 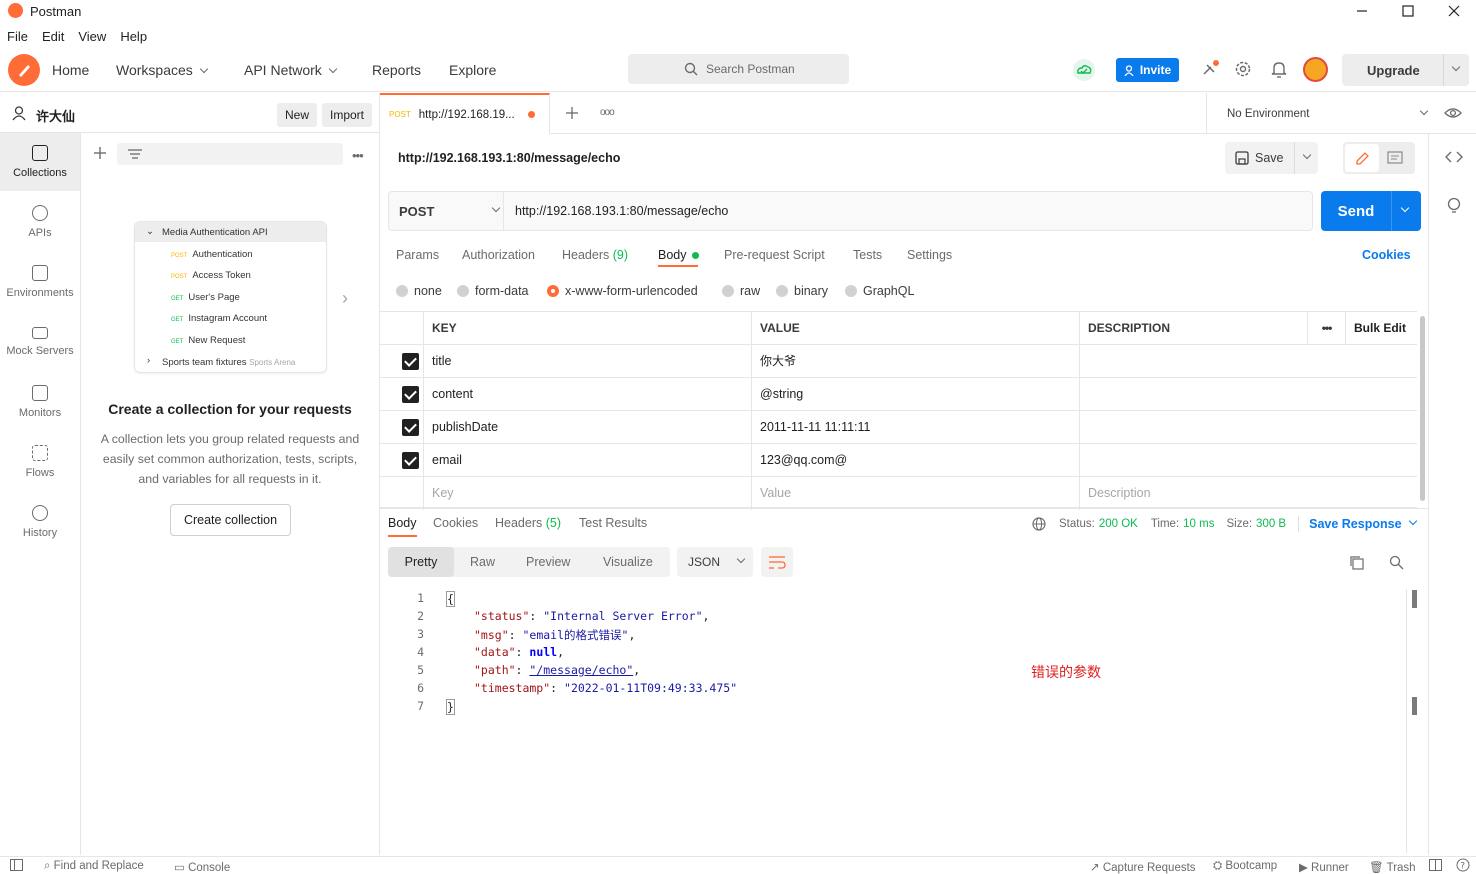 I want to click on json-value-link: "/message/echo", so click(x=581, y=670).